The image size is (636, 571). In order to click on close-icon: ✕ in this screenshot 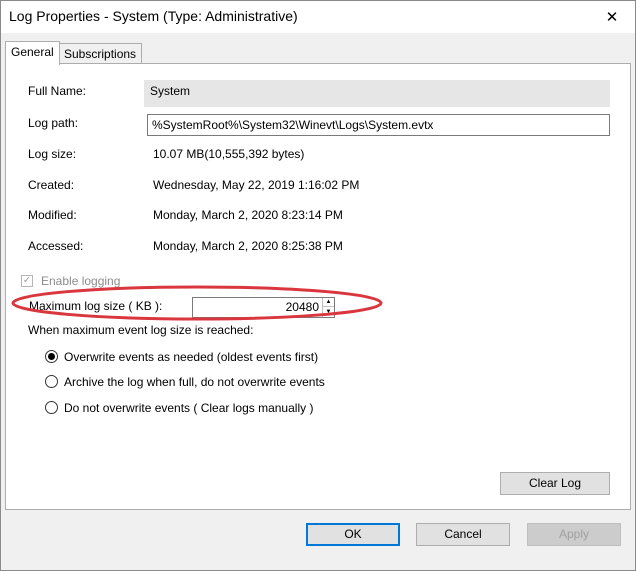, I will do `click(612, 17)`.